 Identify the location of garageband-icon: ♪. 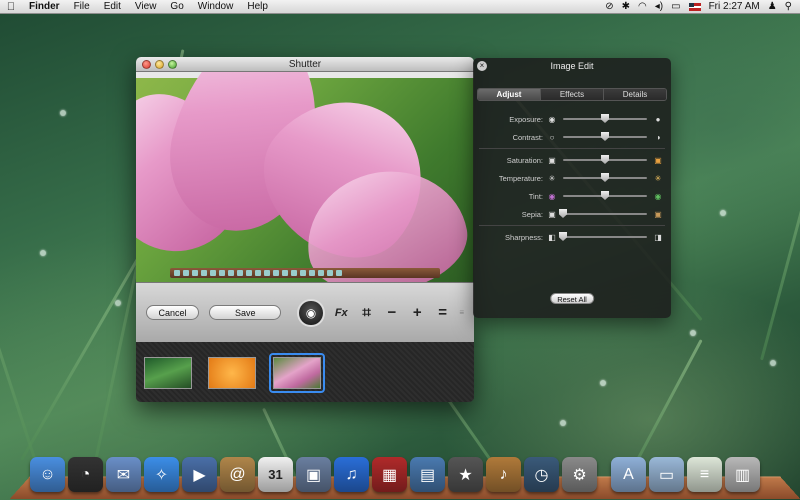
(503, 474).